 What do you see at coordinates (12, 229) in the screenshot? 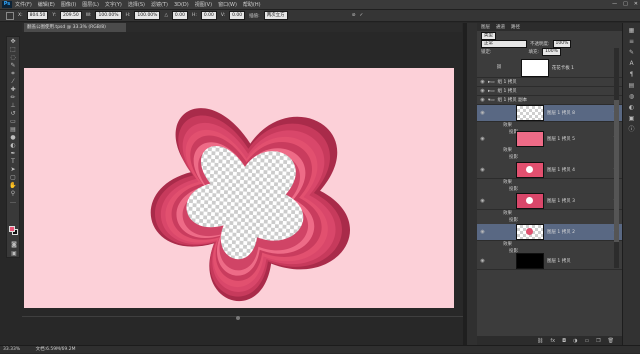
I see `foreground-color-swatch` at bounding box center [12, 229].